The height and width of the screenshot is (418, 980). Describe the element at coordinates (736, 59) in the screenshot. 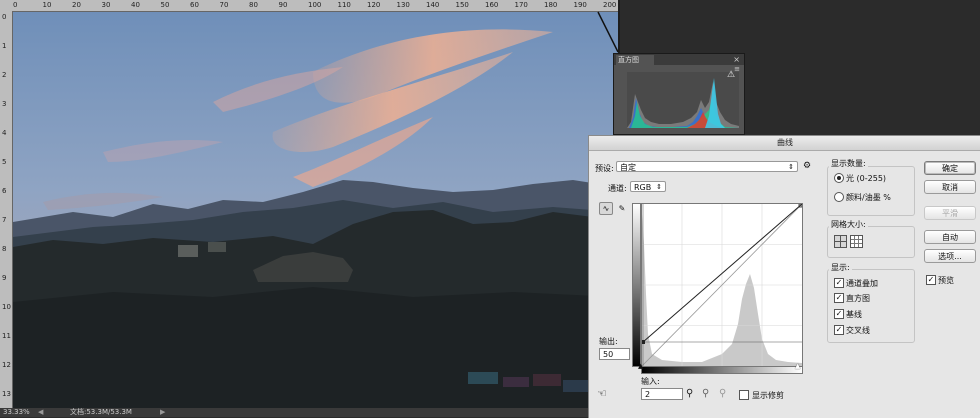

I see `close-icon: ×` at that location.